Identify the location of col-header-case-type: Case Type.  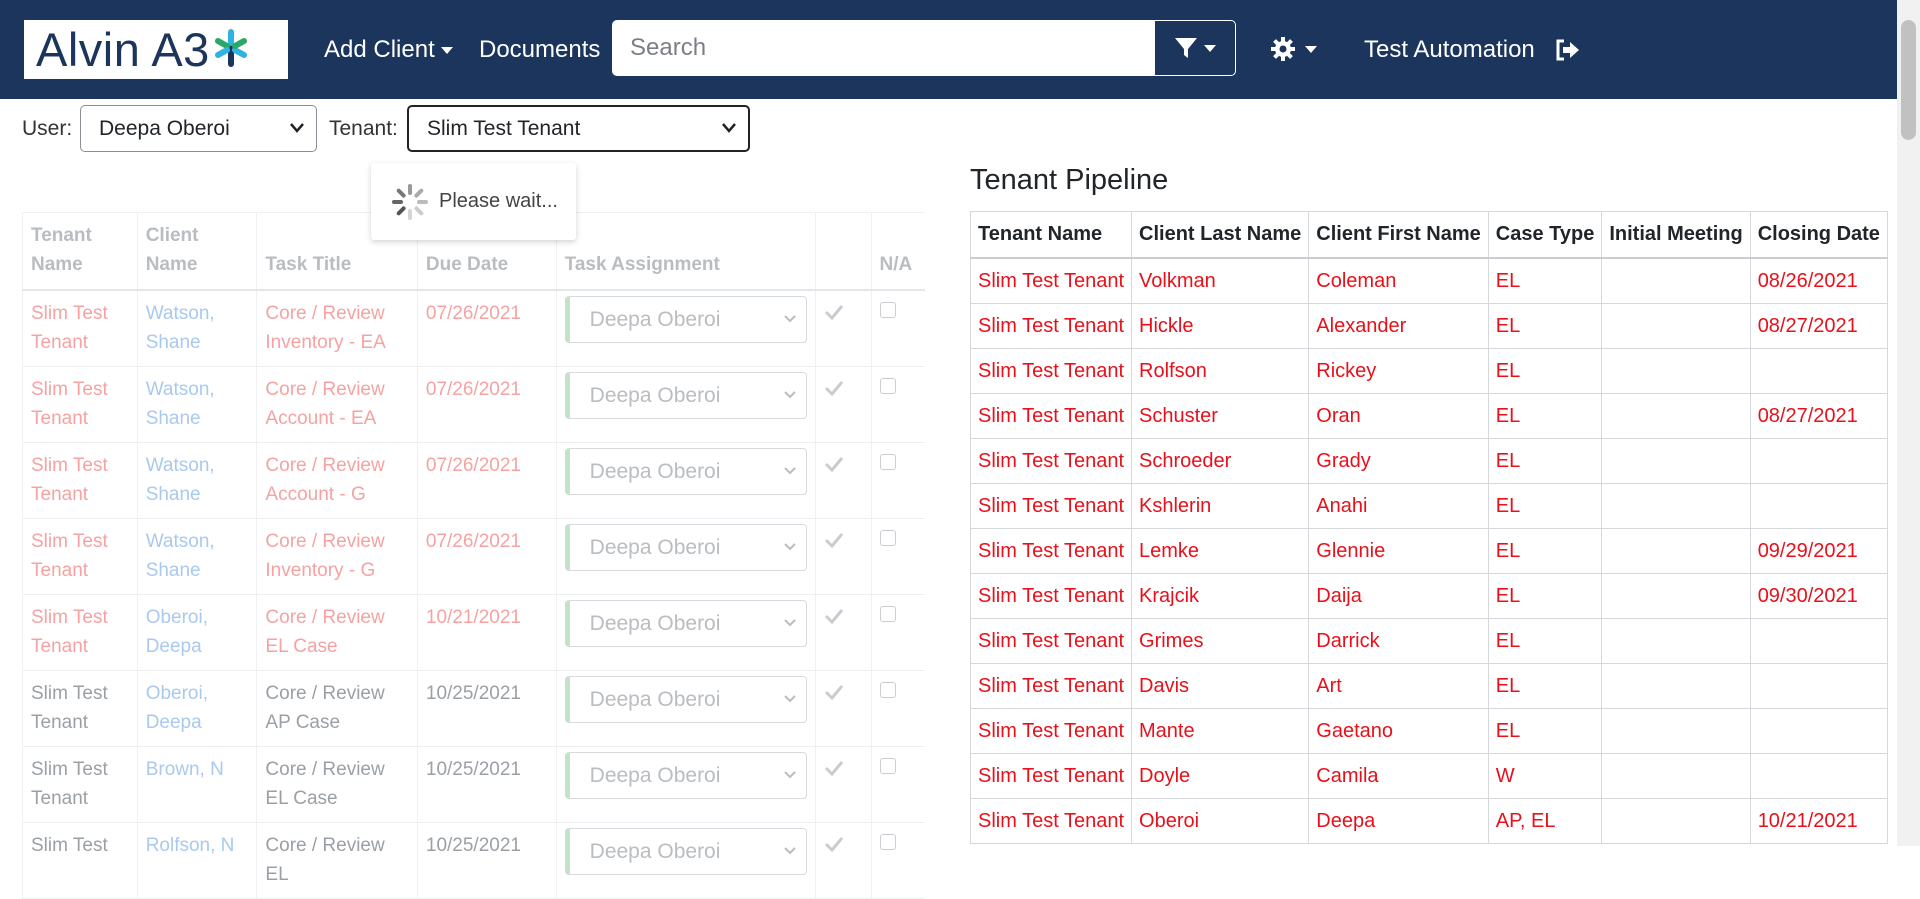
(1545, 235).